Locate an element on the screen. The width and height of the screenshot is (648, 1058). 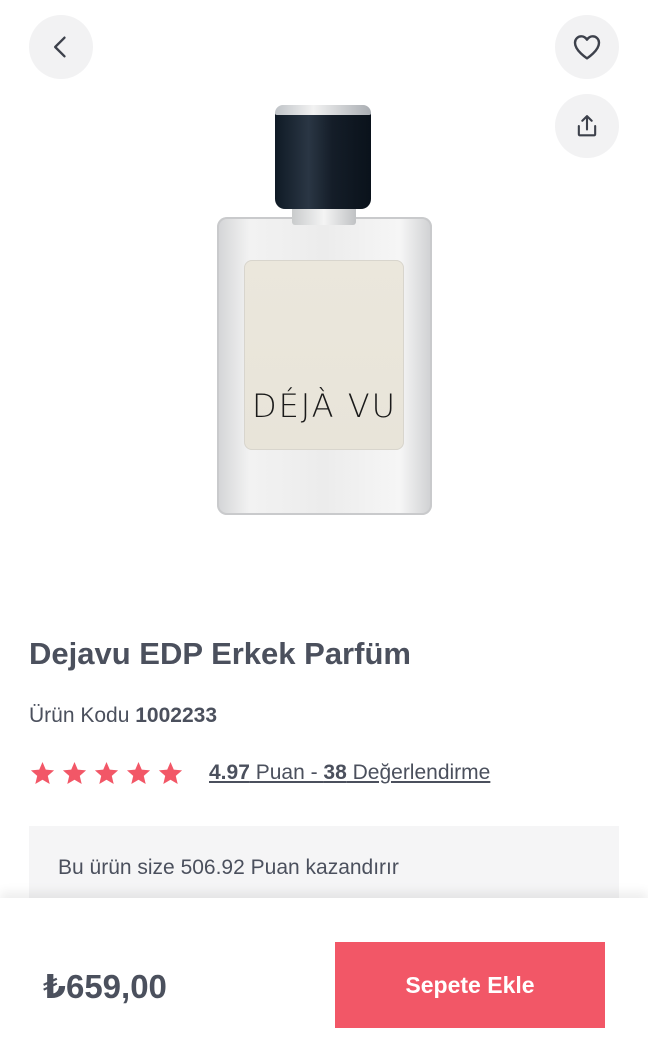
product-title: Dejavu EDP Erkek Parfüm is located at coordinates (220, 653).